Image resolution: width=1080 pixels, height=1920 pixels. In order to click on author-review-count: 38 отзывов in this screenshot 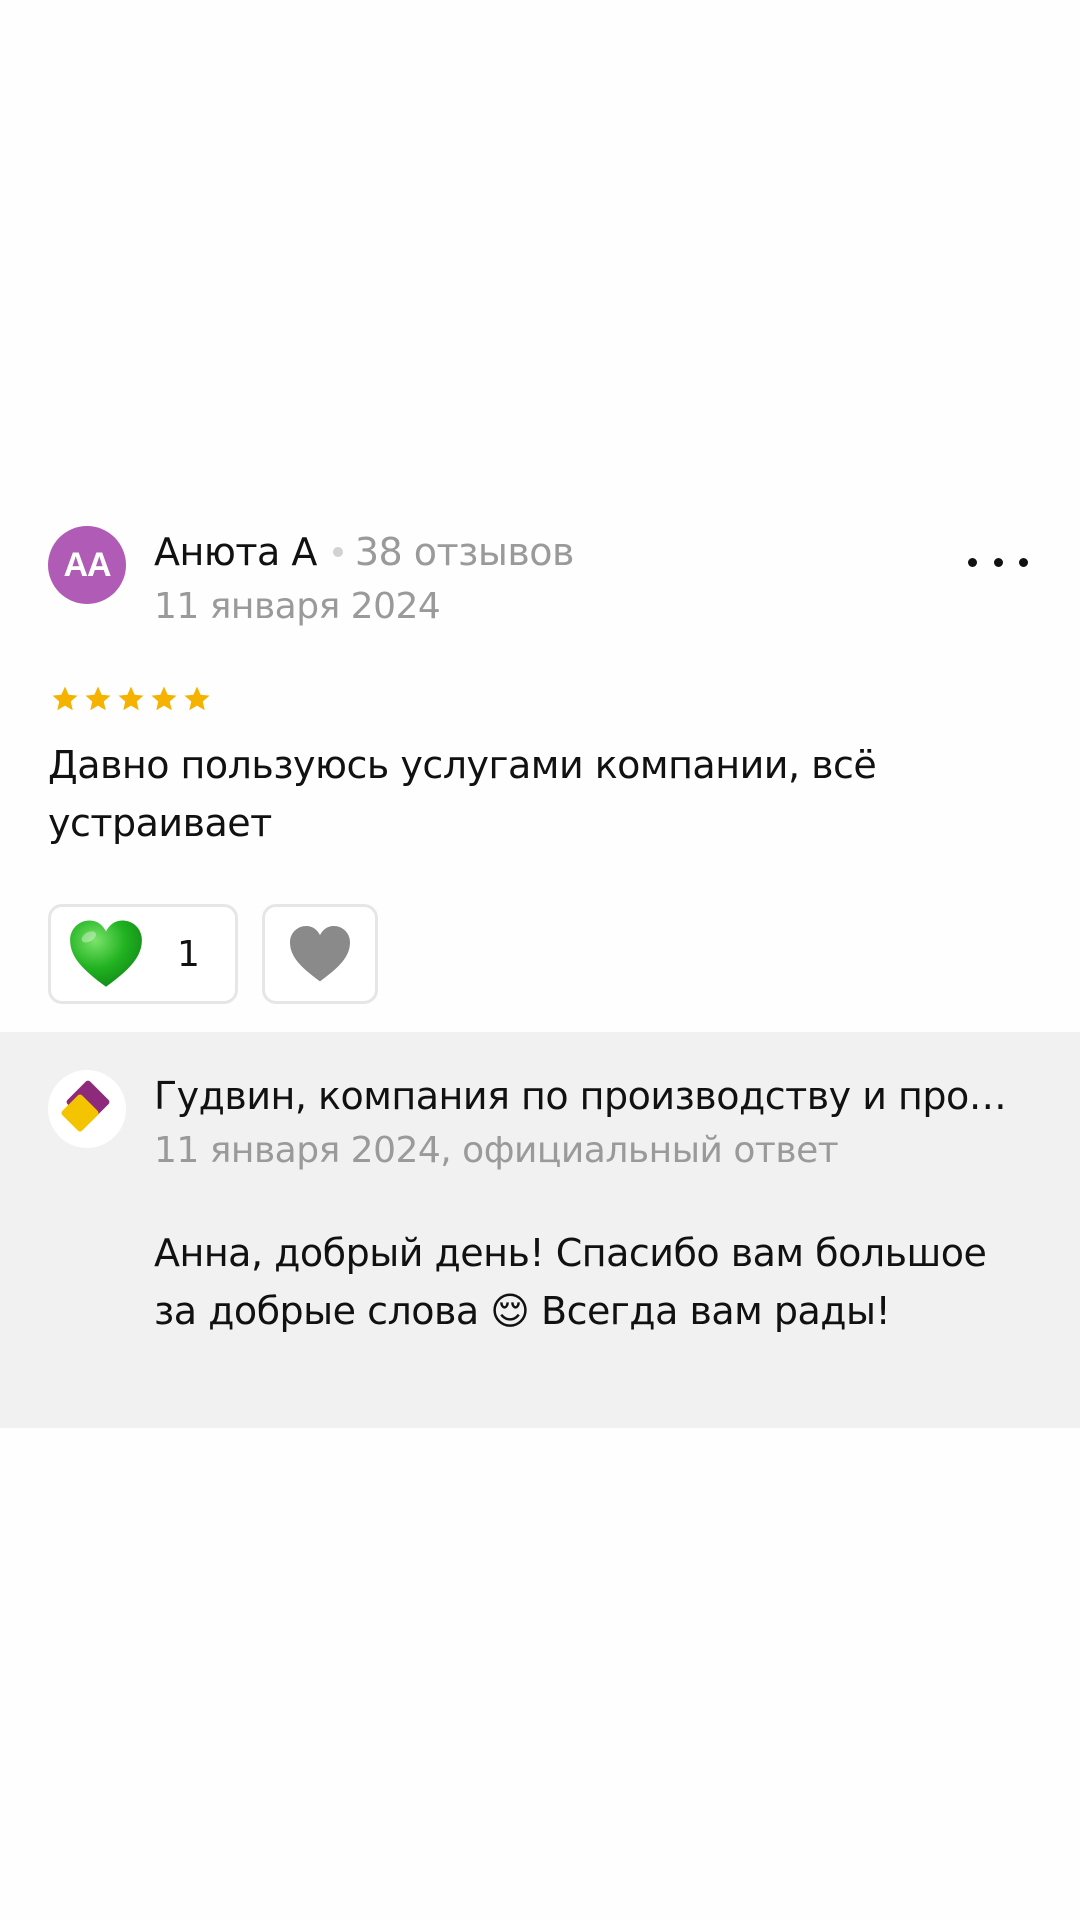, I will do `click(464, 552)`.